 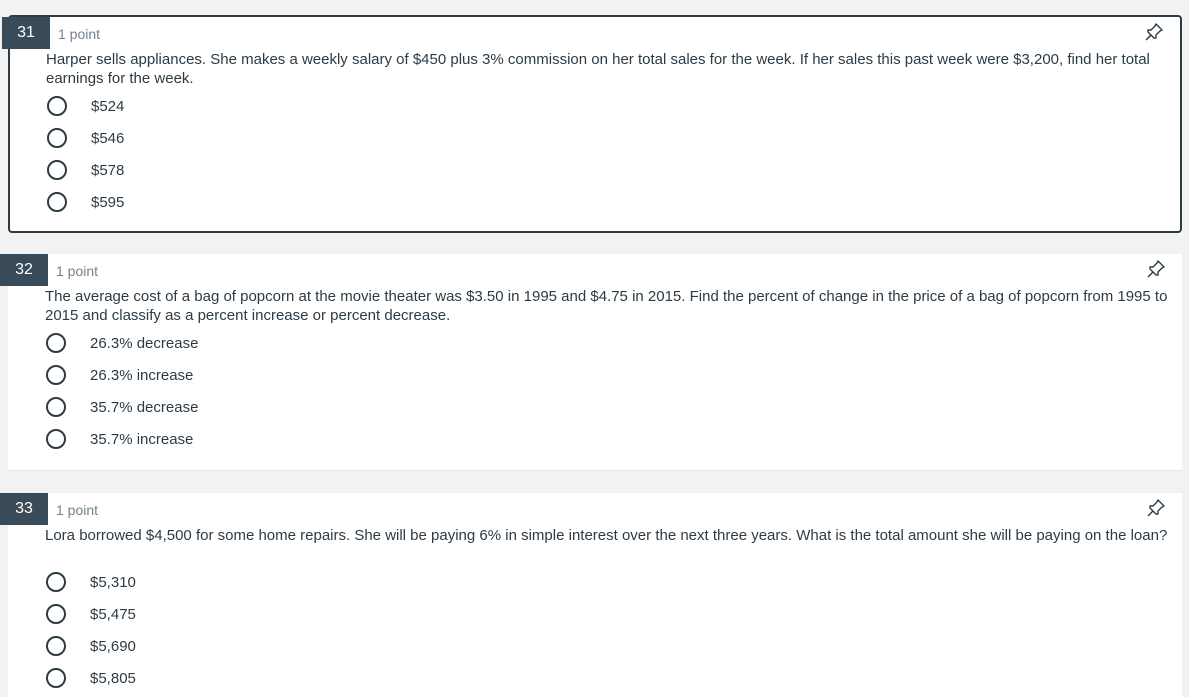 What do you see at coordinates (108, 106) in the screenshot?
I see `answer-label: $524` at bounding box center [108, 106].